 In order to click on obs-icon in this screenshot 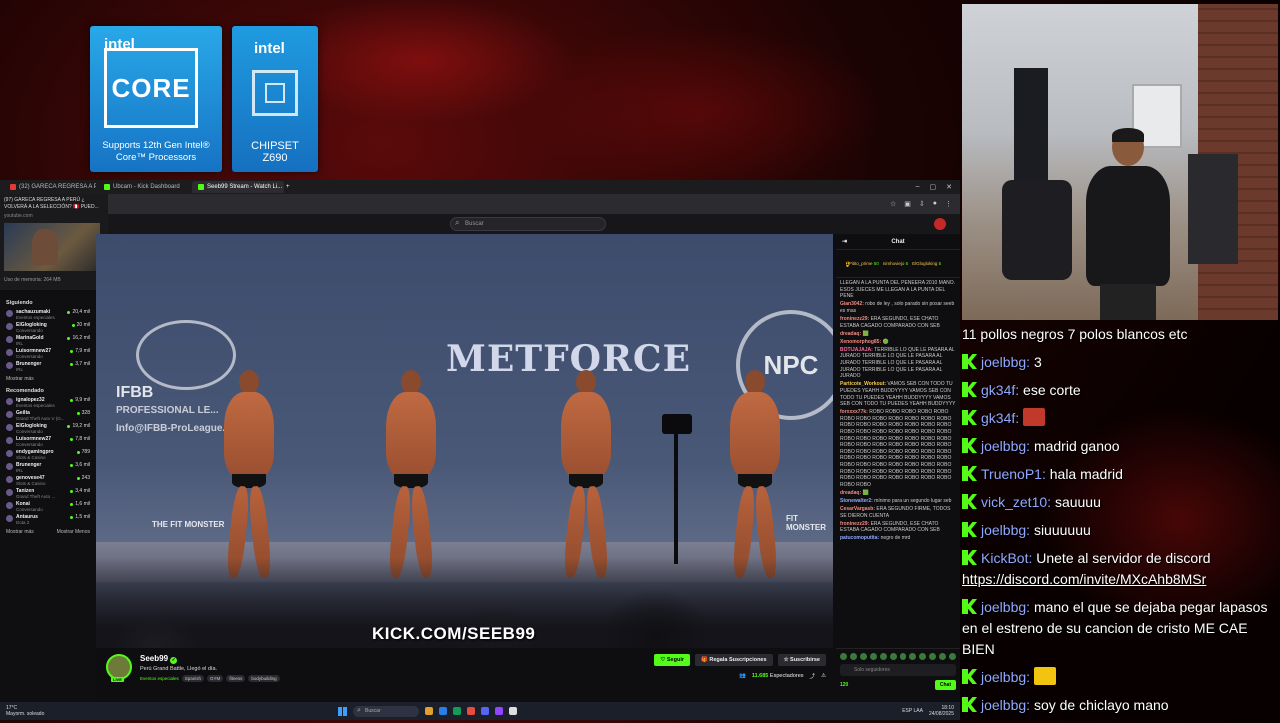, I will do `click(513, 711)`.